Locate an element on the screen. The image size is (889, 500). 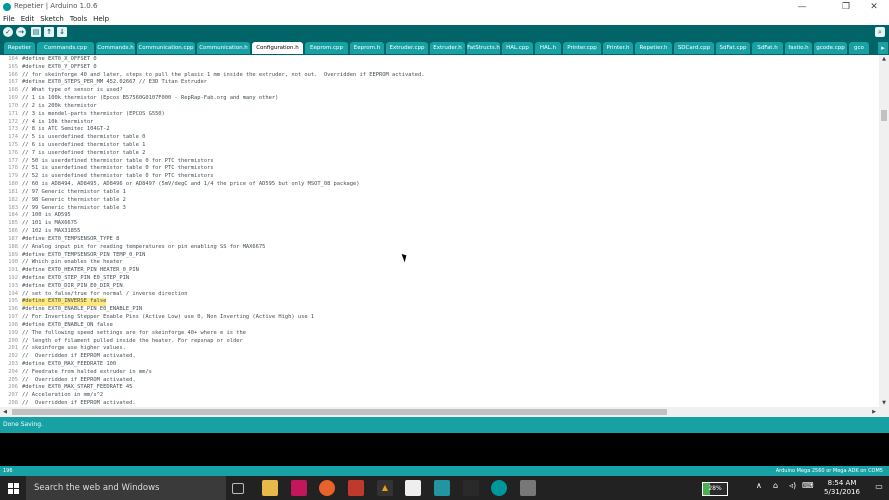
scroll-right-arrow-icon: ▶ is located at coordinates (874, 412).